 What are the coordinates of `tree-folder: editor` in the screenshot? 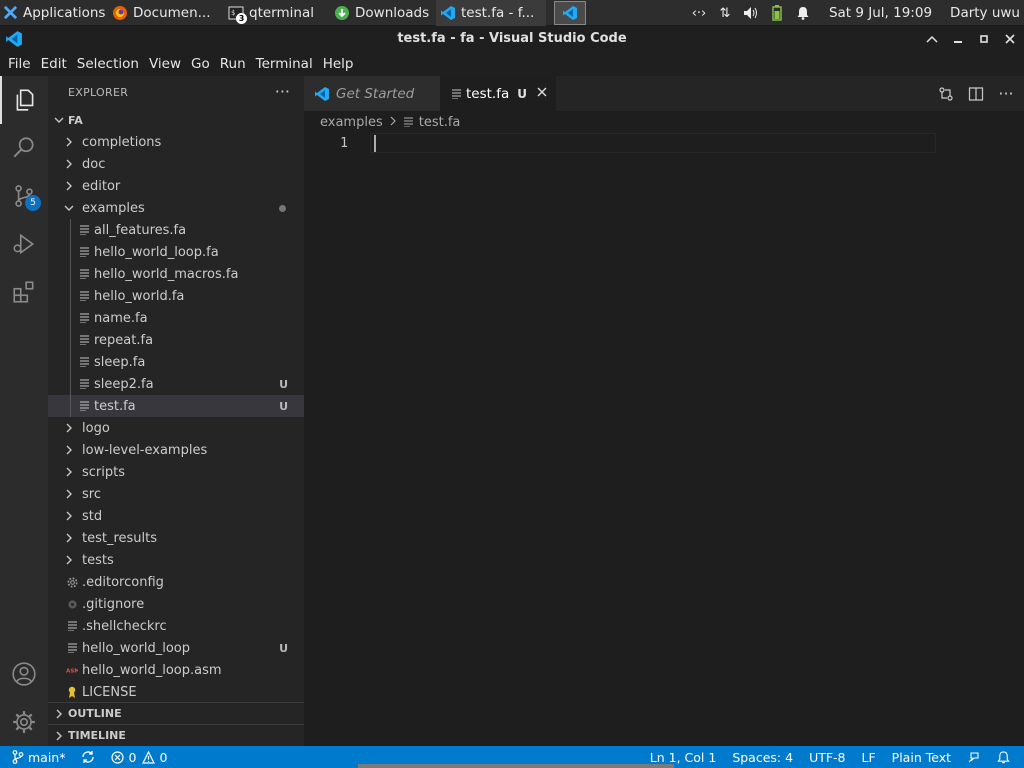 It's located at (176, 186).